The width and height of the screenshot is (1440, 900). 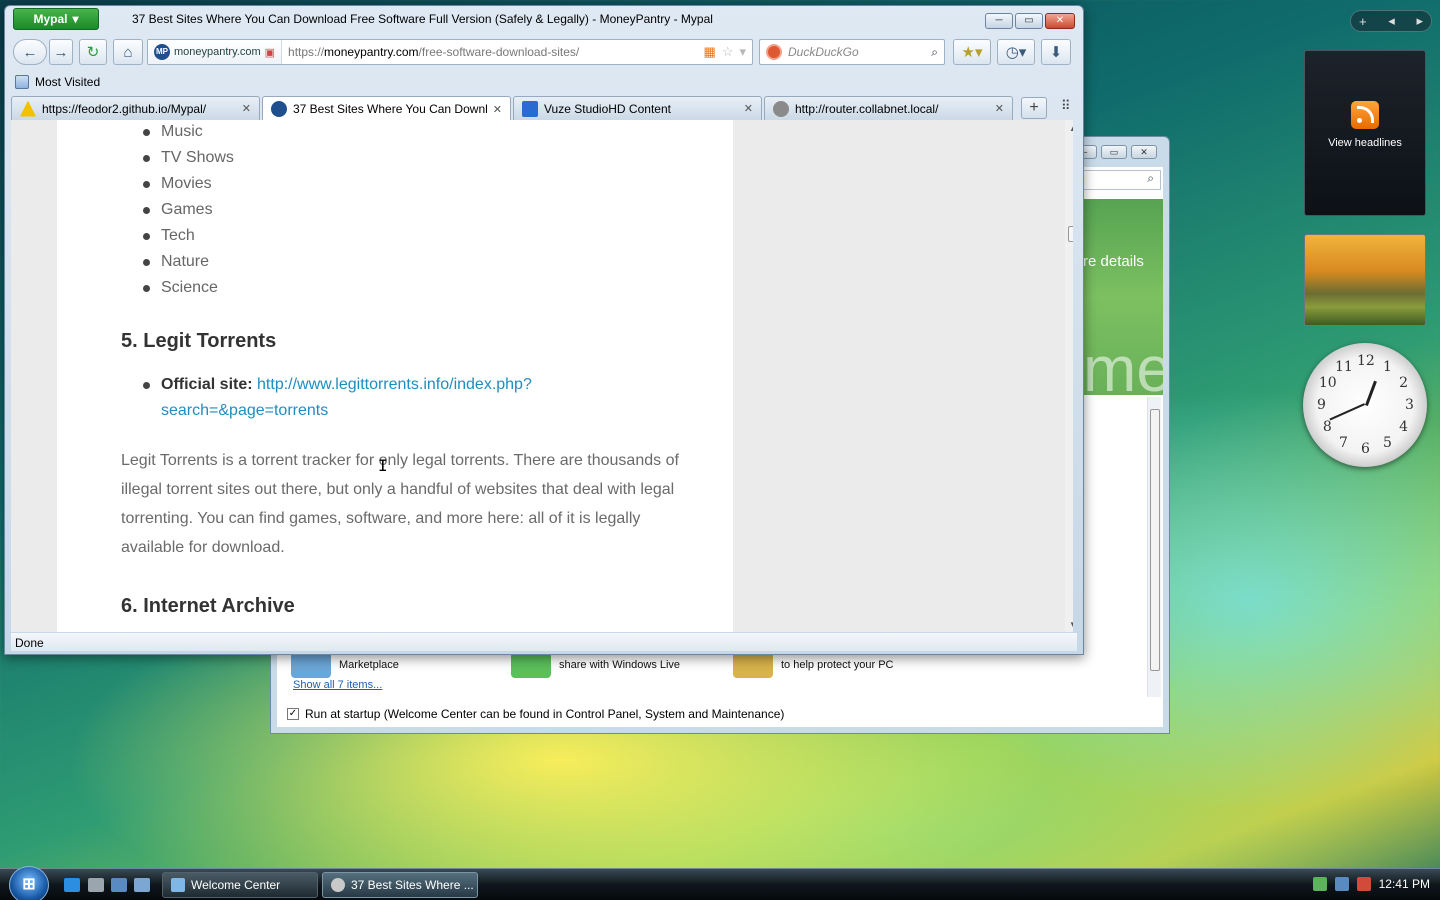 I want to click on network-icon, so click(x=1341, y=884).